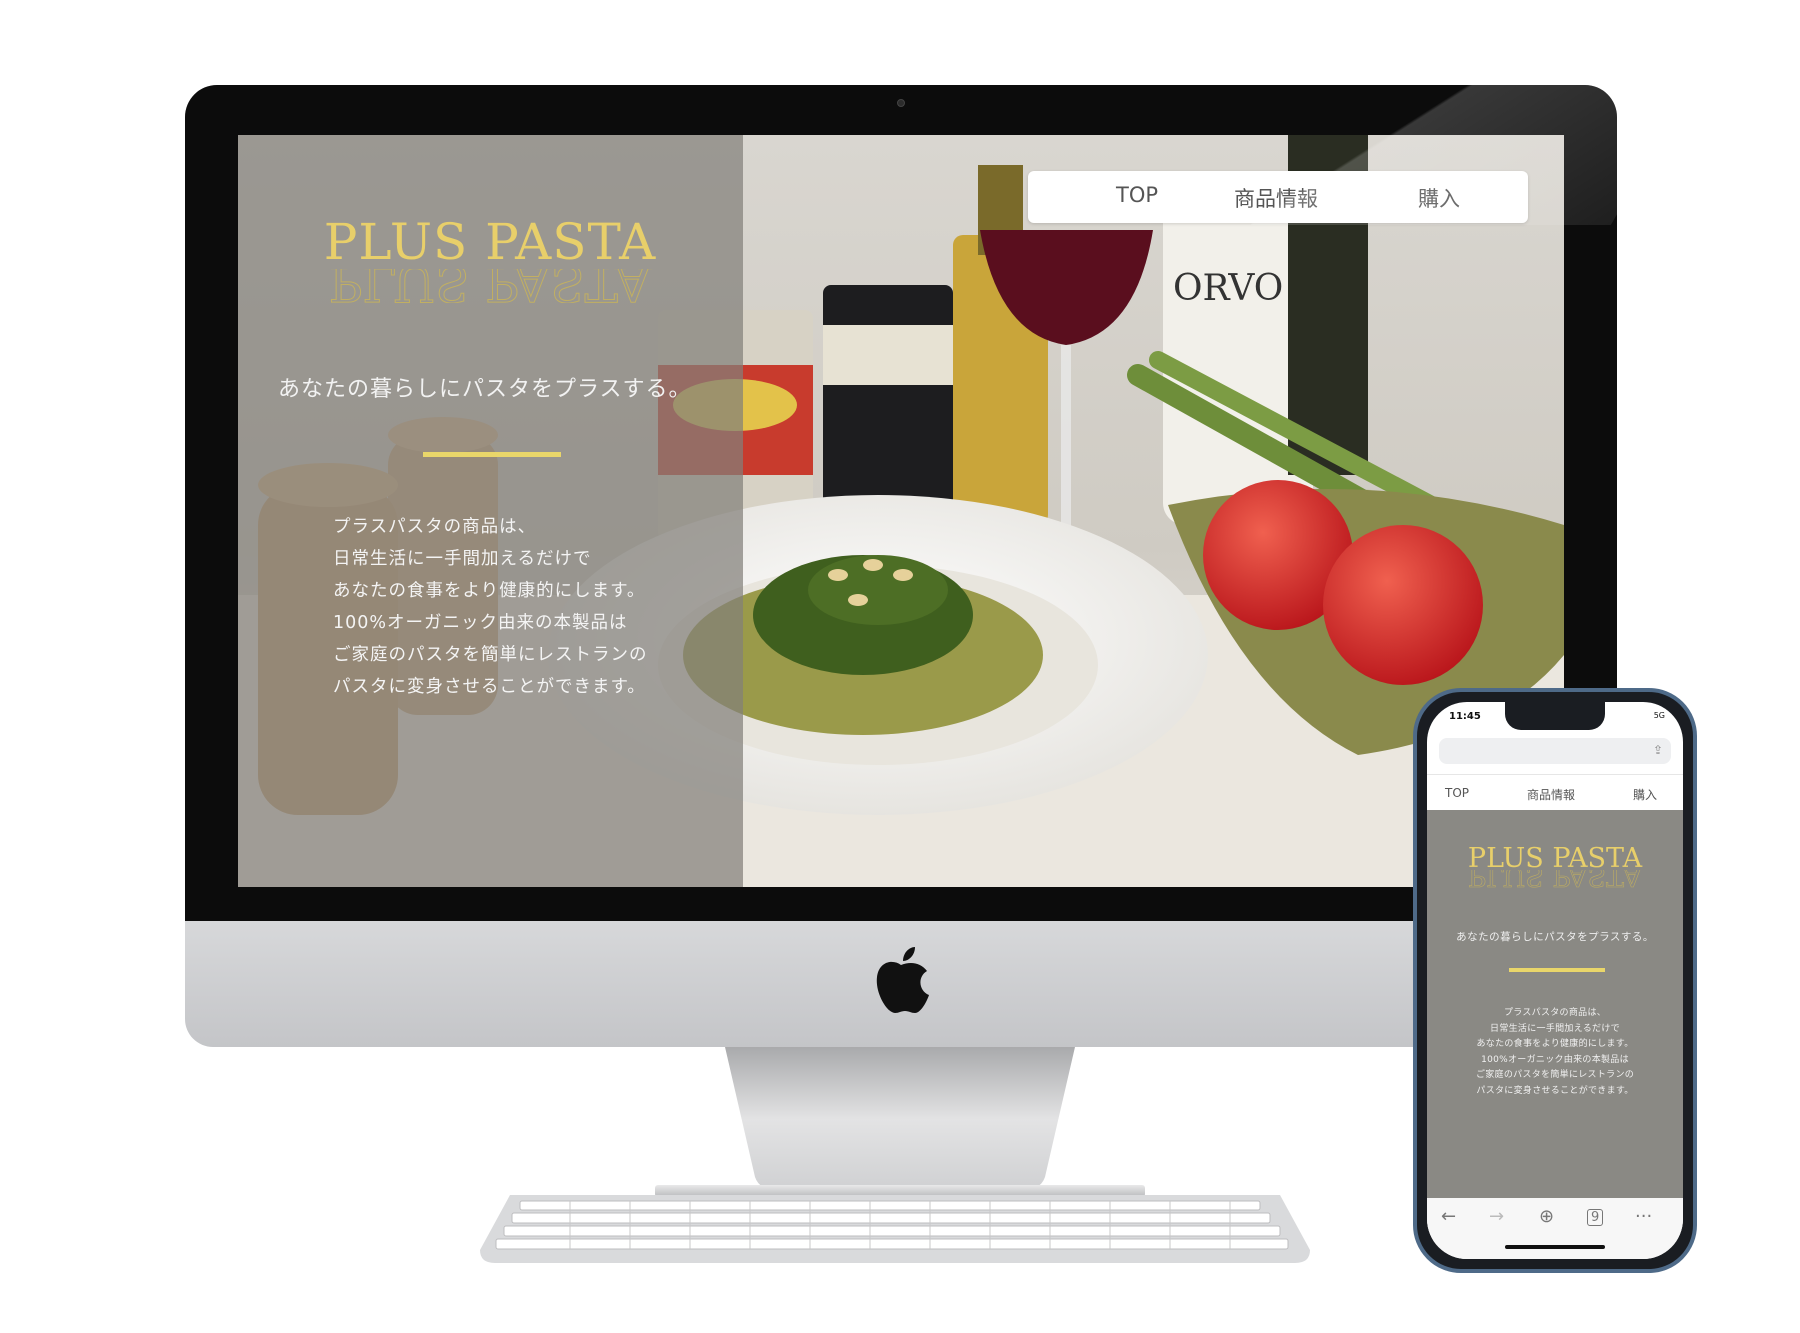 The height and width of the screenshot is (1333, 1800). I want to click on svg-text: ORVO, so click(1228, 288).